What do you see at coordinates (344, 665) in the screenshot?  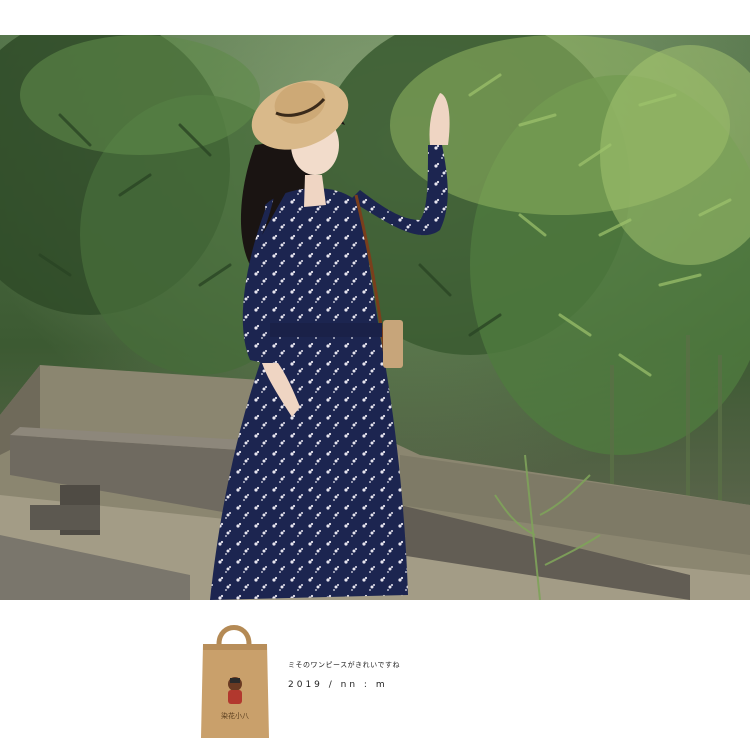 I see `caption-text: ミそのワンピースがきれいですね` at bounding box center [344, 665].